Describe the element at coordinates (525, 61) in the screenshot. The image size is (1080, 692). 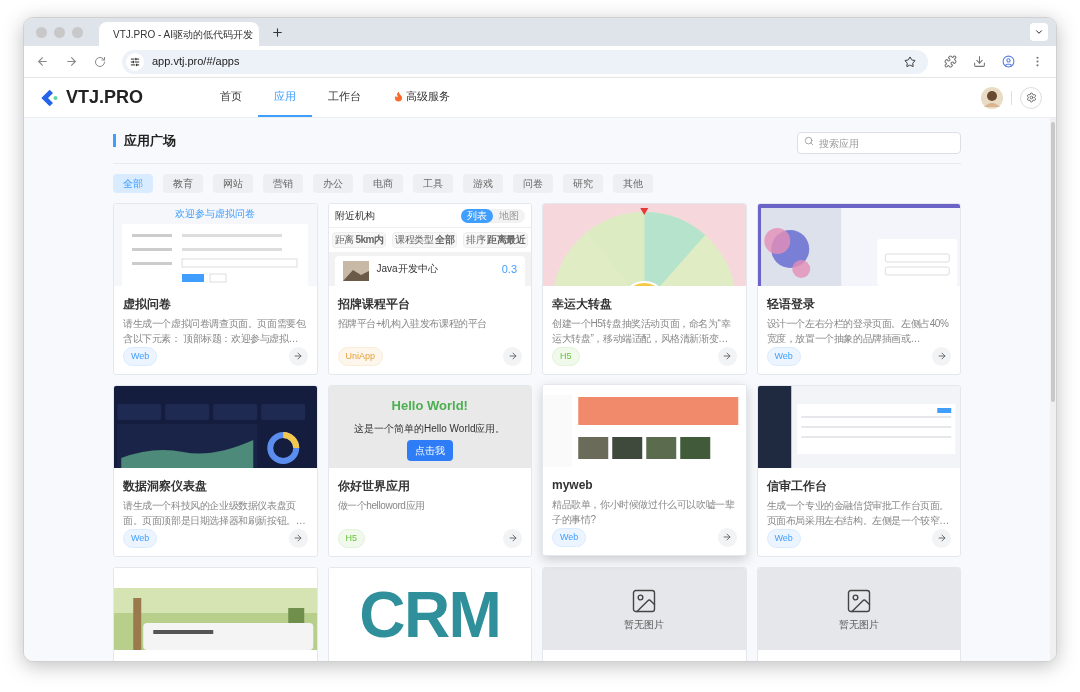
I see `address-bar: app.vtj.pro/#/apps` at that location.